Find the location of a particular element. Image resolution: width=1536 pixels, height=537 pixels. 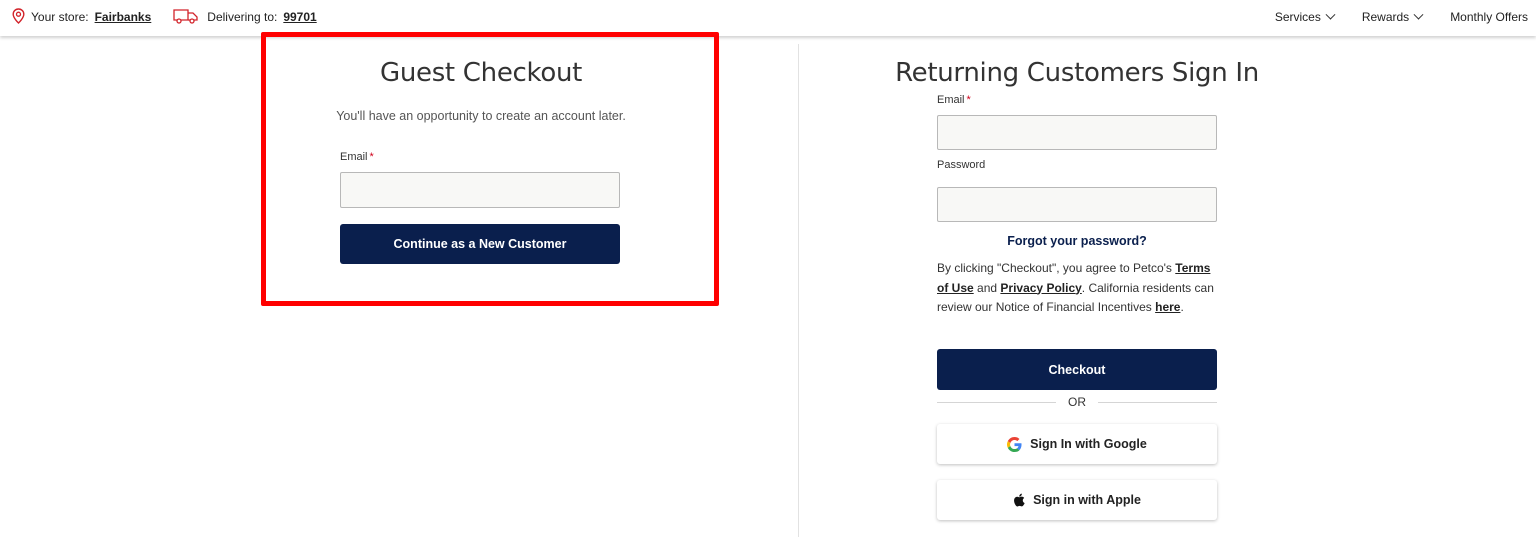

guest-email-label: Email * is located at coordinates (357, 157).